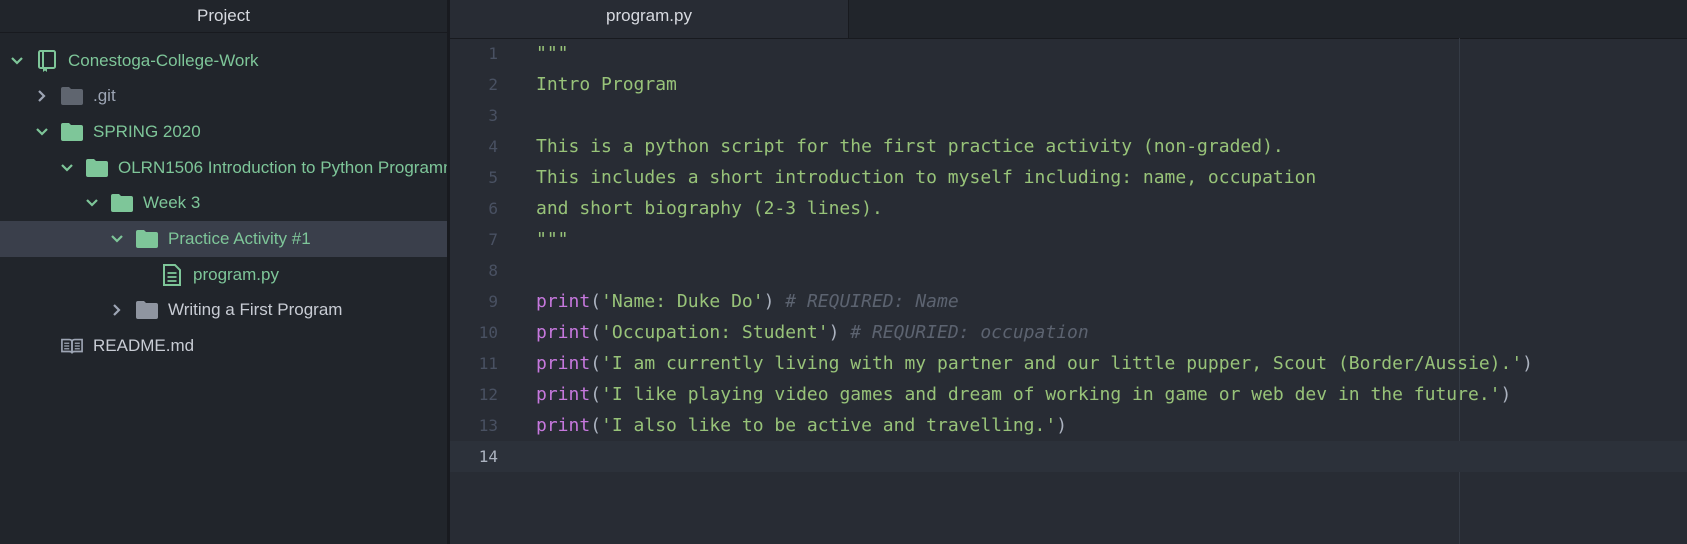  What do you see at coordinates (223, 16) in the screenshot?
I see `project-panel-title: Project` at bounding box center [223, 16].